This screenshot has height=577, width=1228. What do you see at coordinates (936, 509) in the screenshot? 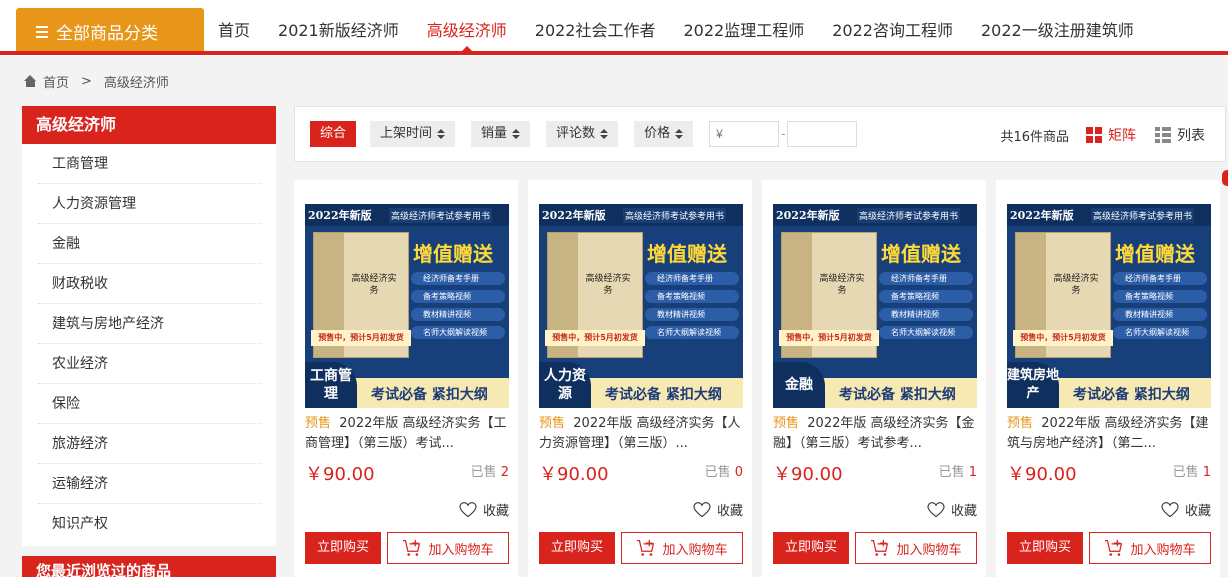
I see `heart-icon` at bounding box center [936, 509].